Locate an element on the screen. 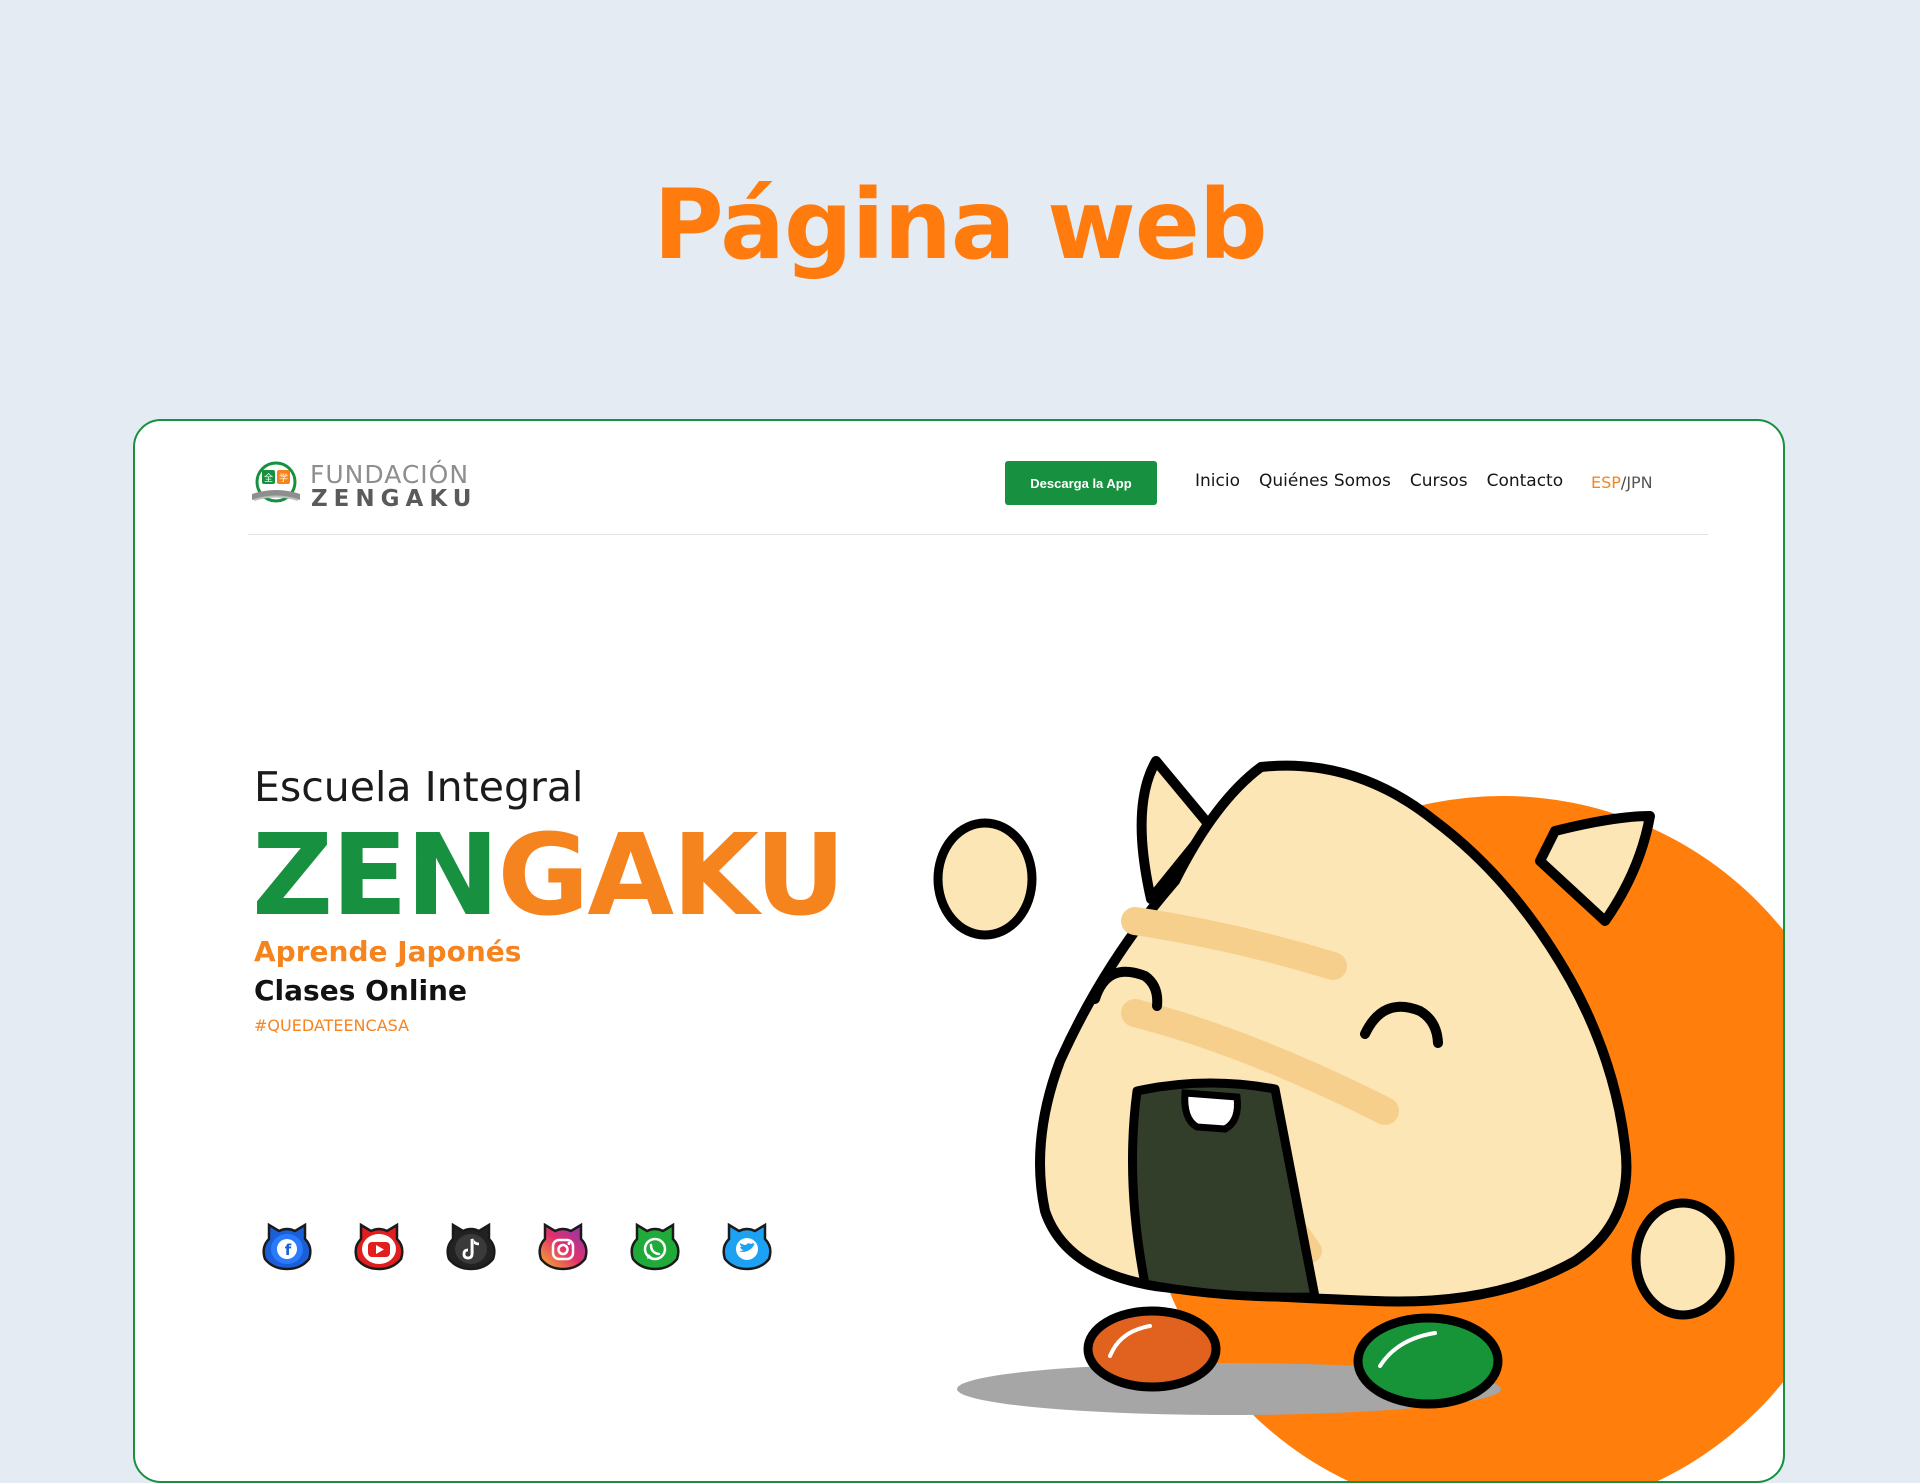 The height and width of the screenshot is (1483, 1920). logo-text-fundacion: FUNDACIÓN is located at coordinates (390, 474).